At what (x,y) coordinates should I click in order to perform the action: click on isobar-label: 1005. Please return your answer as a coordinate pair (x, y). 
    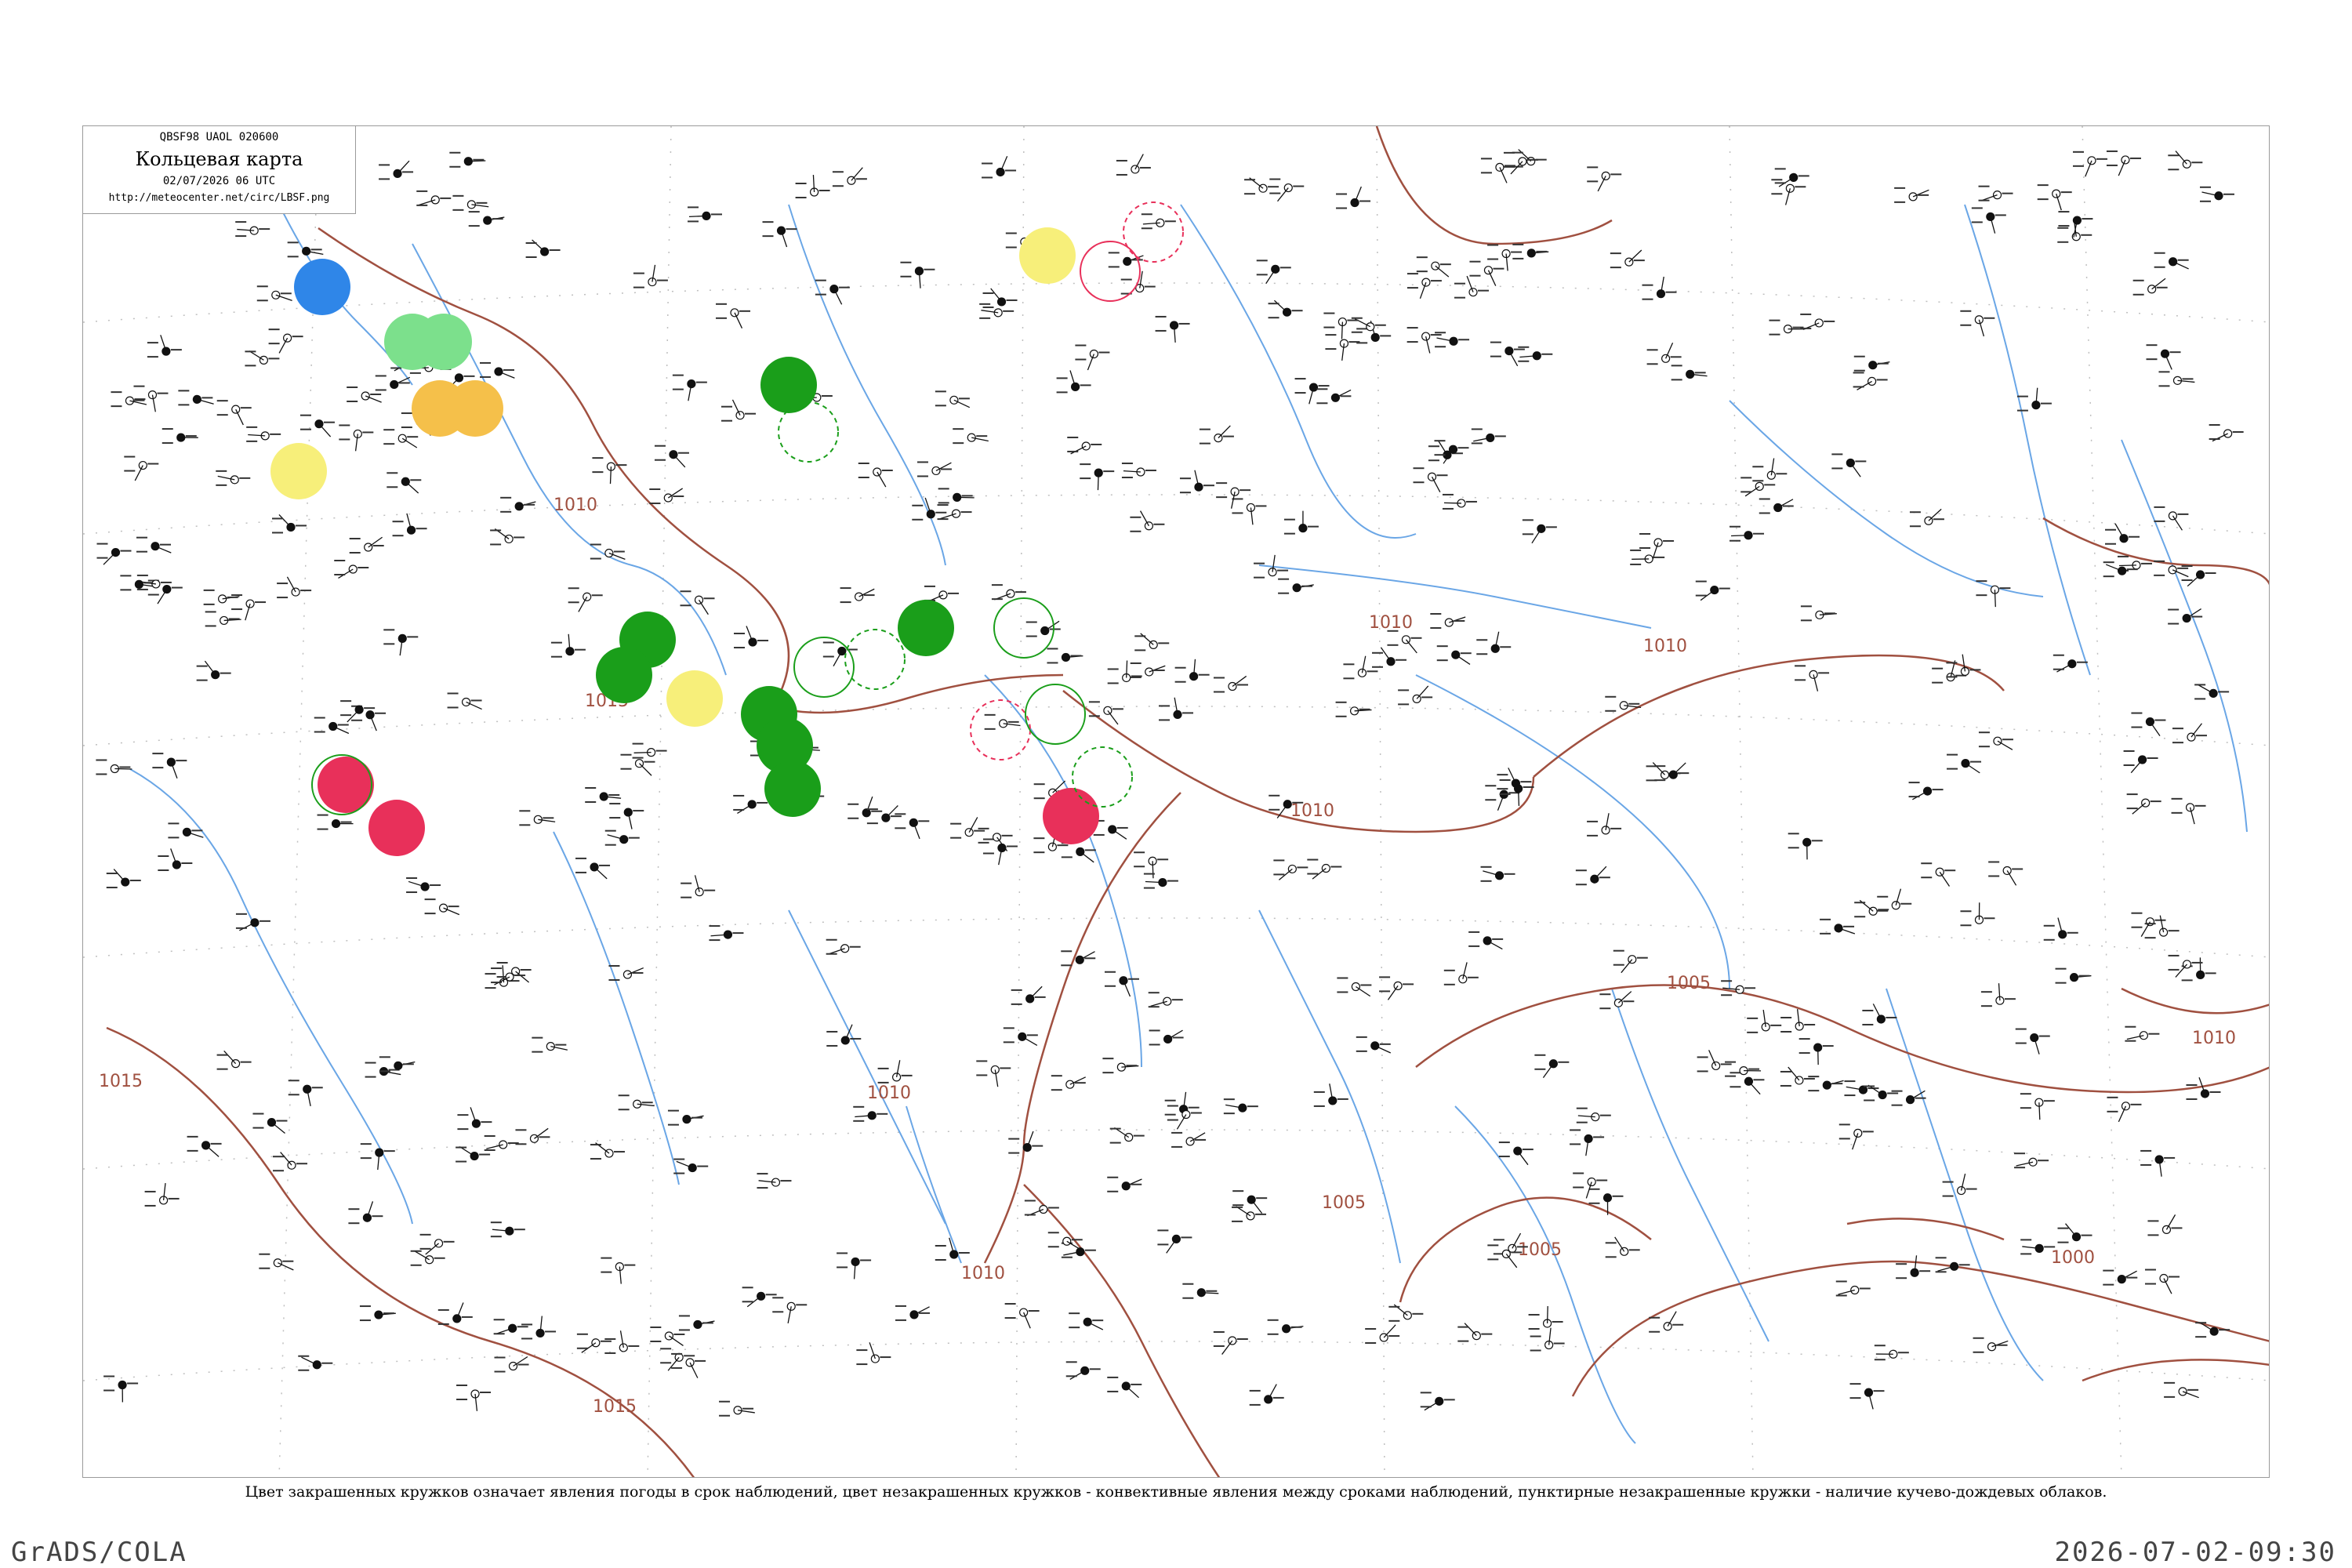
    Looking at the image, I should click on (1344, 1203).